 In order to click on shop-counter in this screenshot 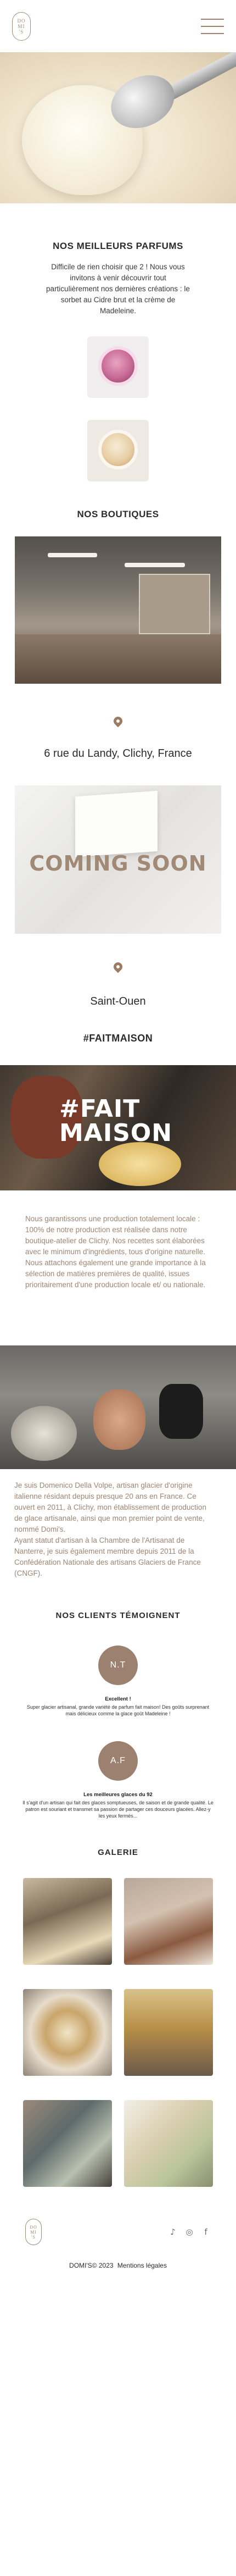, I will do `click(118, 659)`.